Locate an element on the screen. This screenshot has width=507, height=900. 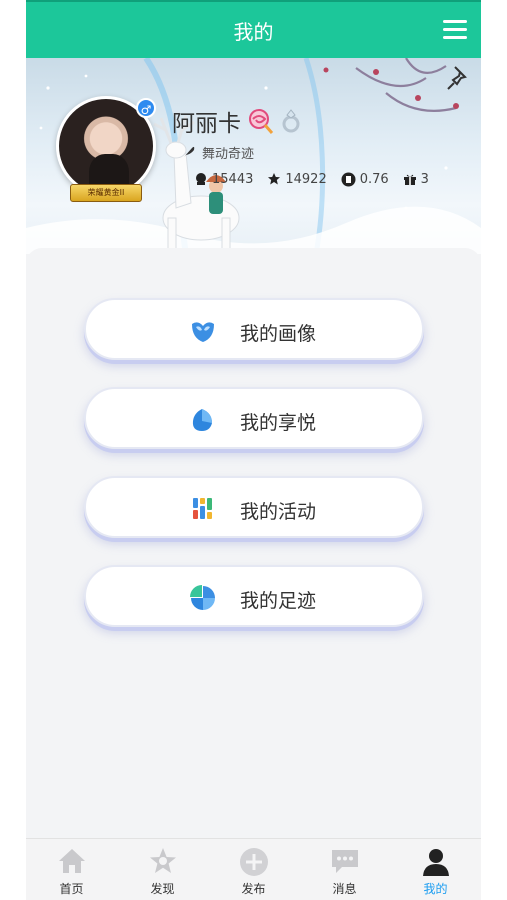
stats-row: 15443 14922 0.76 3 is located at coordinates (318, 179).